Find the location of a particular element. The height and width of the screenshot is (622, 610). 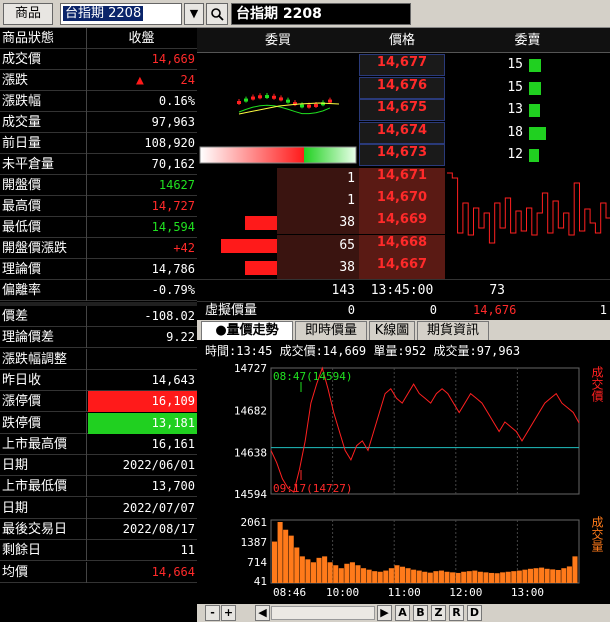

ask-price: 14,674 is located at coordinates (402, 132).